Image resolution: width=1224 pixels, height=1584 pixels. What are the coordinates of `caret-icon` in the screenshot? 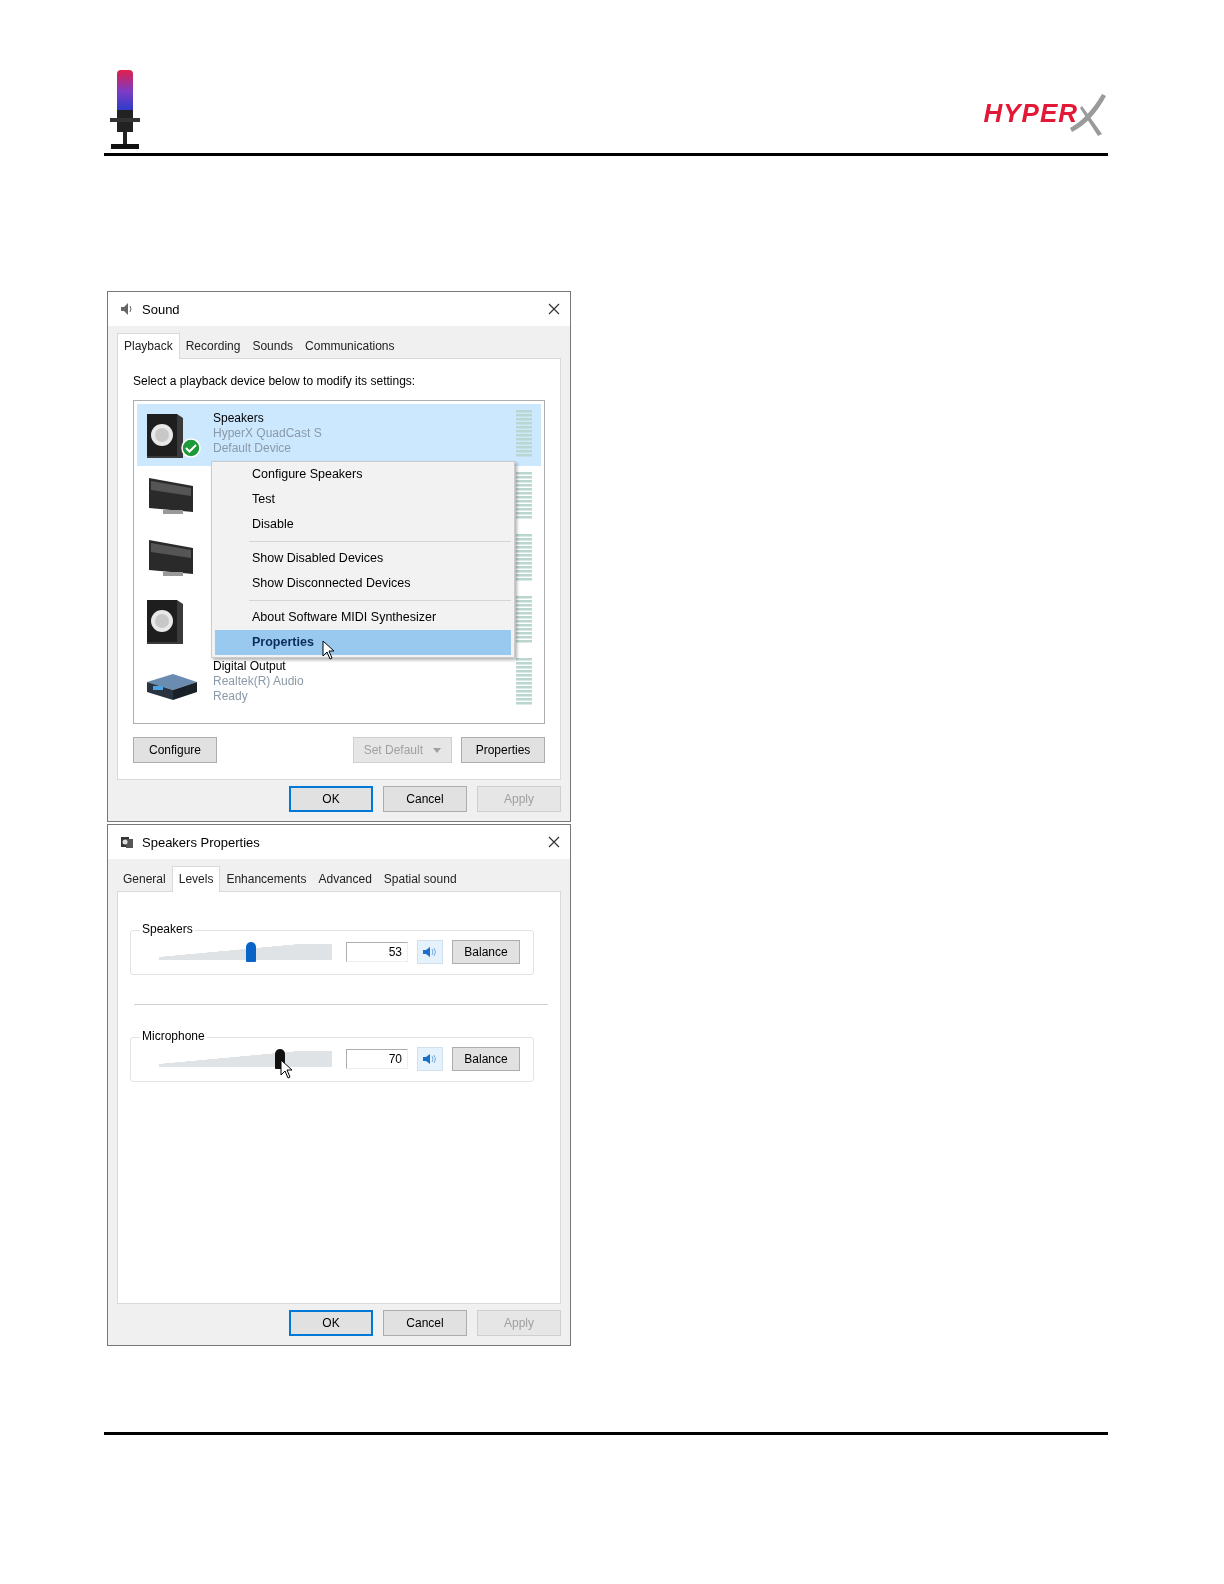 It's located at (437, 750).